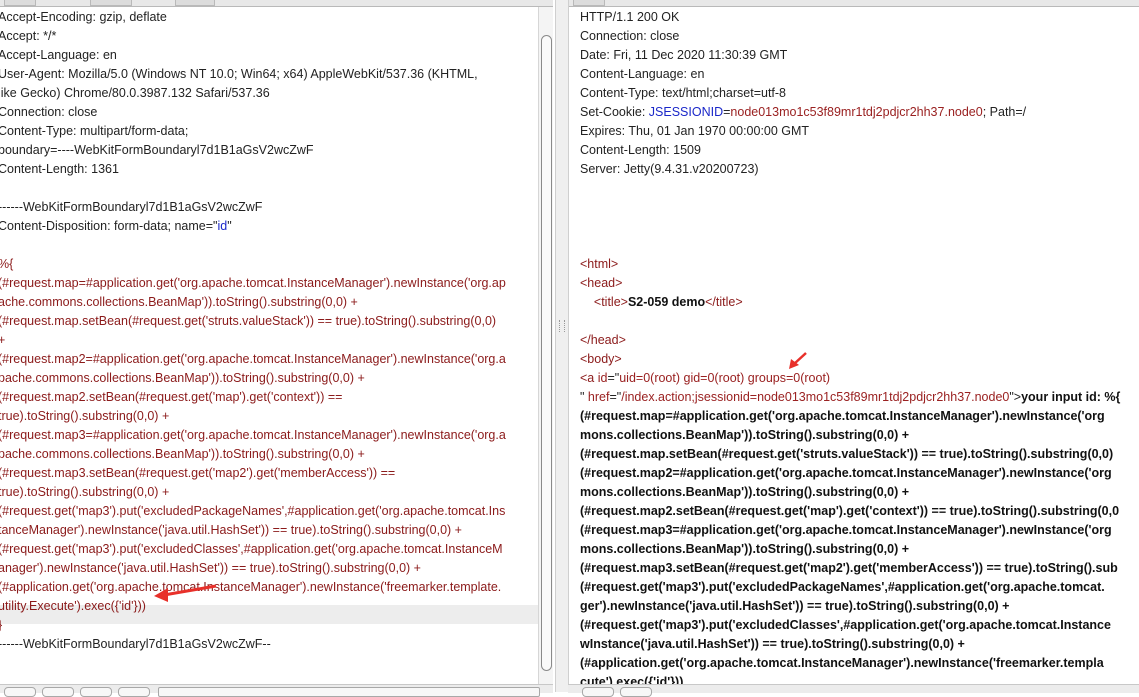 Image resolution: width=1139 pixels, height=697 pixels. What do you see at coordinates (59, 169) in the screenshot?
I see `request-line: Content-Length: 1361` at bounding box center [59, 169].